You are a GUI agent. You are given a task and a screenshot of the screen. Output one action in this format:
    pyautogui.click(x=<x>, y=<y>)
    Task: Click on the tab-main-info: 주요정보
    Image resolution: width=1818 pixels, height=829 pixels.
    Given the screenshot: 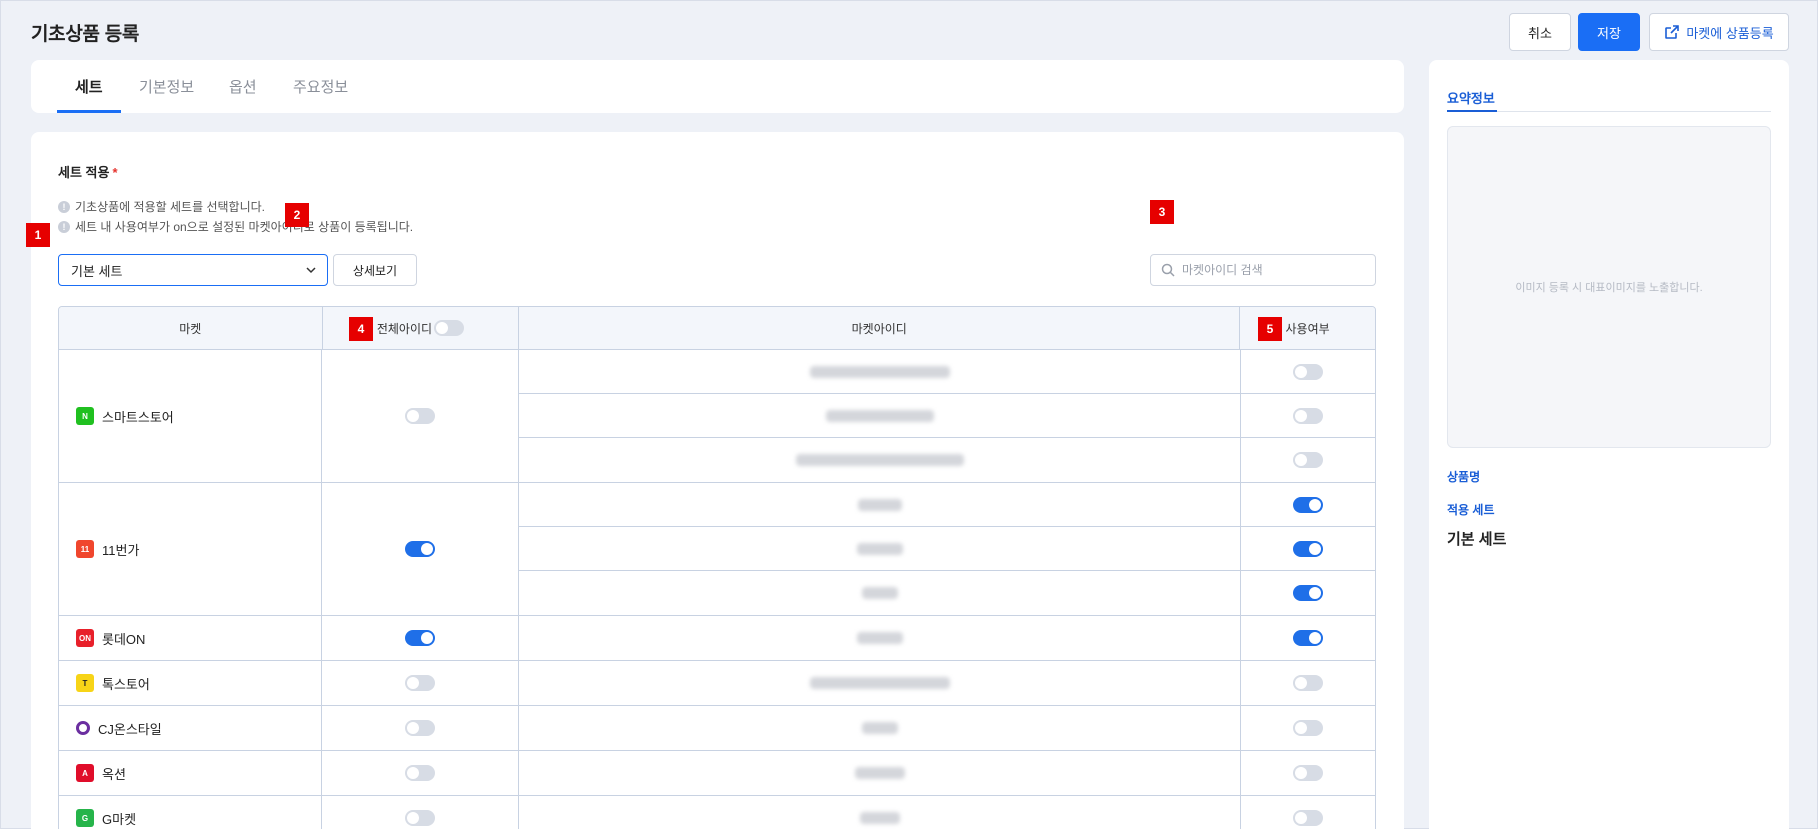 What is the action you would take?
    pyautogui.click(x=320, y=86)
    